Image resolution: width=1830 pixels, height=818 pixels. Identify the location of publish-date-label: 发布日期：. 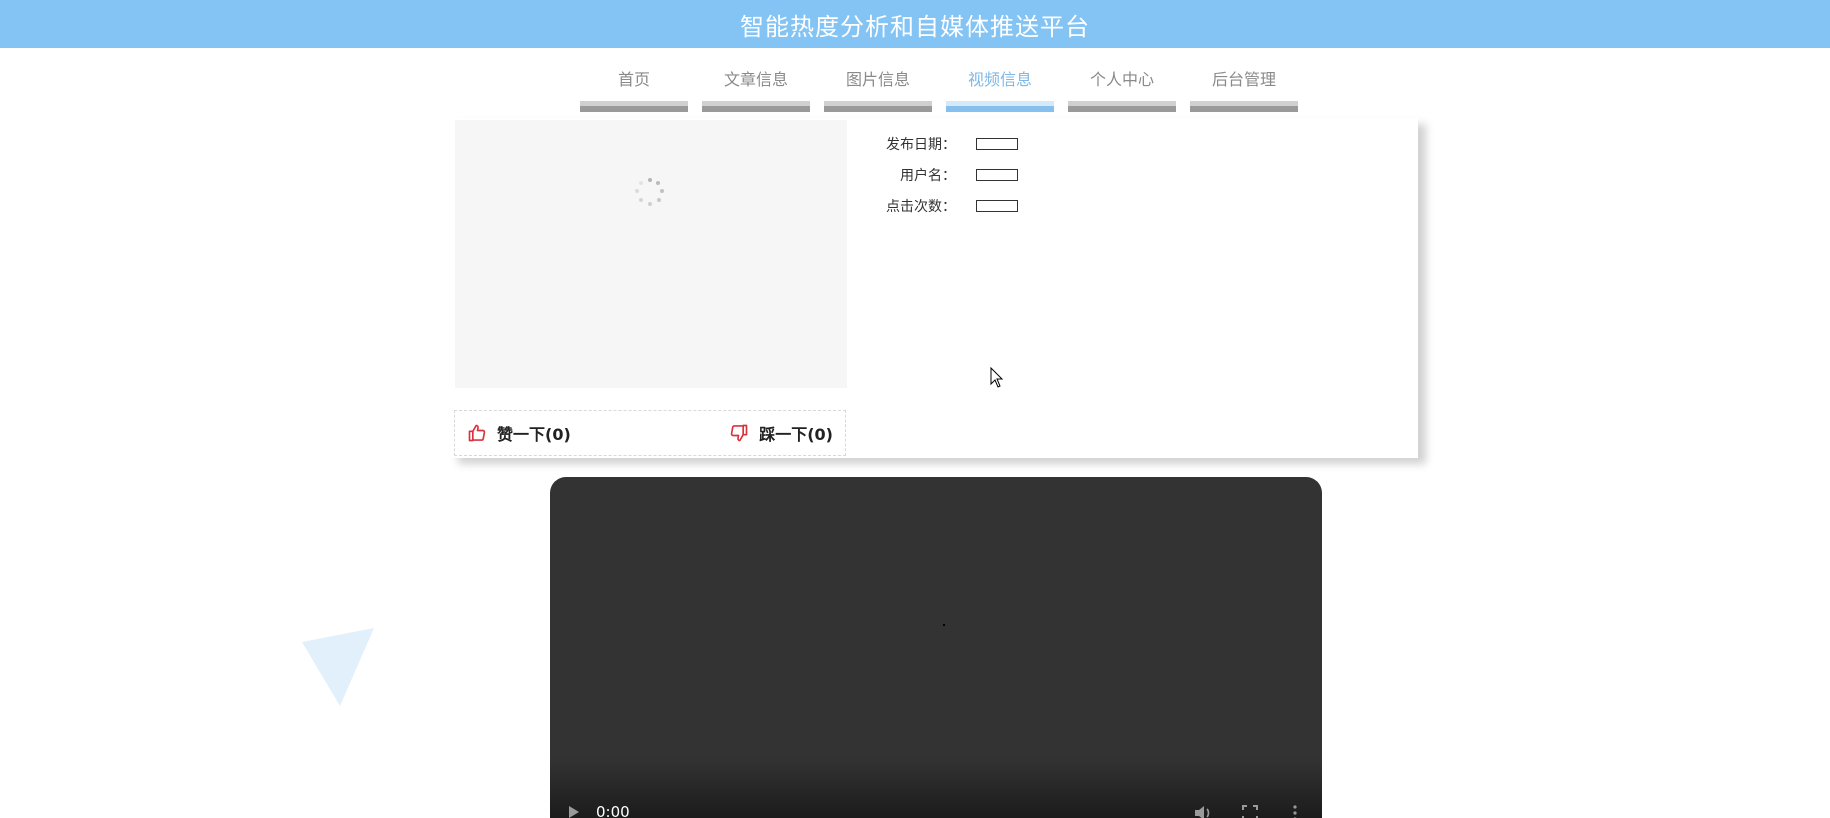
(921, 144).